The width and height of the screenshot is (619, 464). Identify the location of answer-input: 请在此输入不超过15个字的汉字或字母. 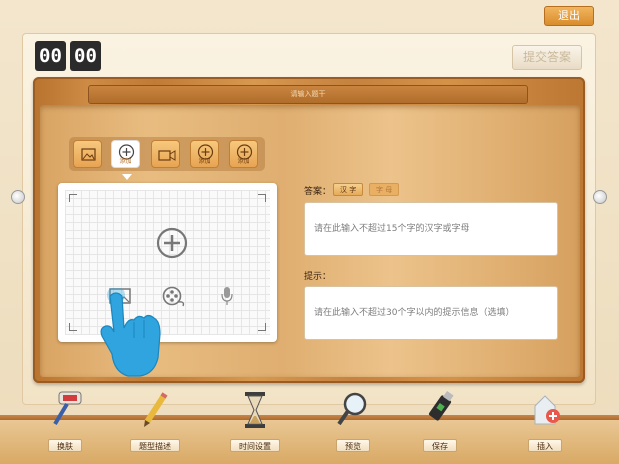
(431, 229).